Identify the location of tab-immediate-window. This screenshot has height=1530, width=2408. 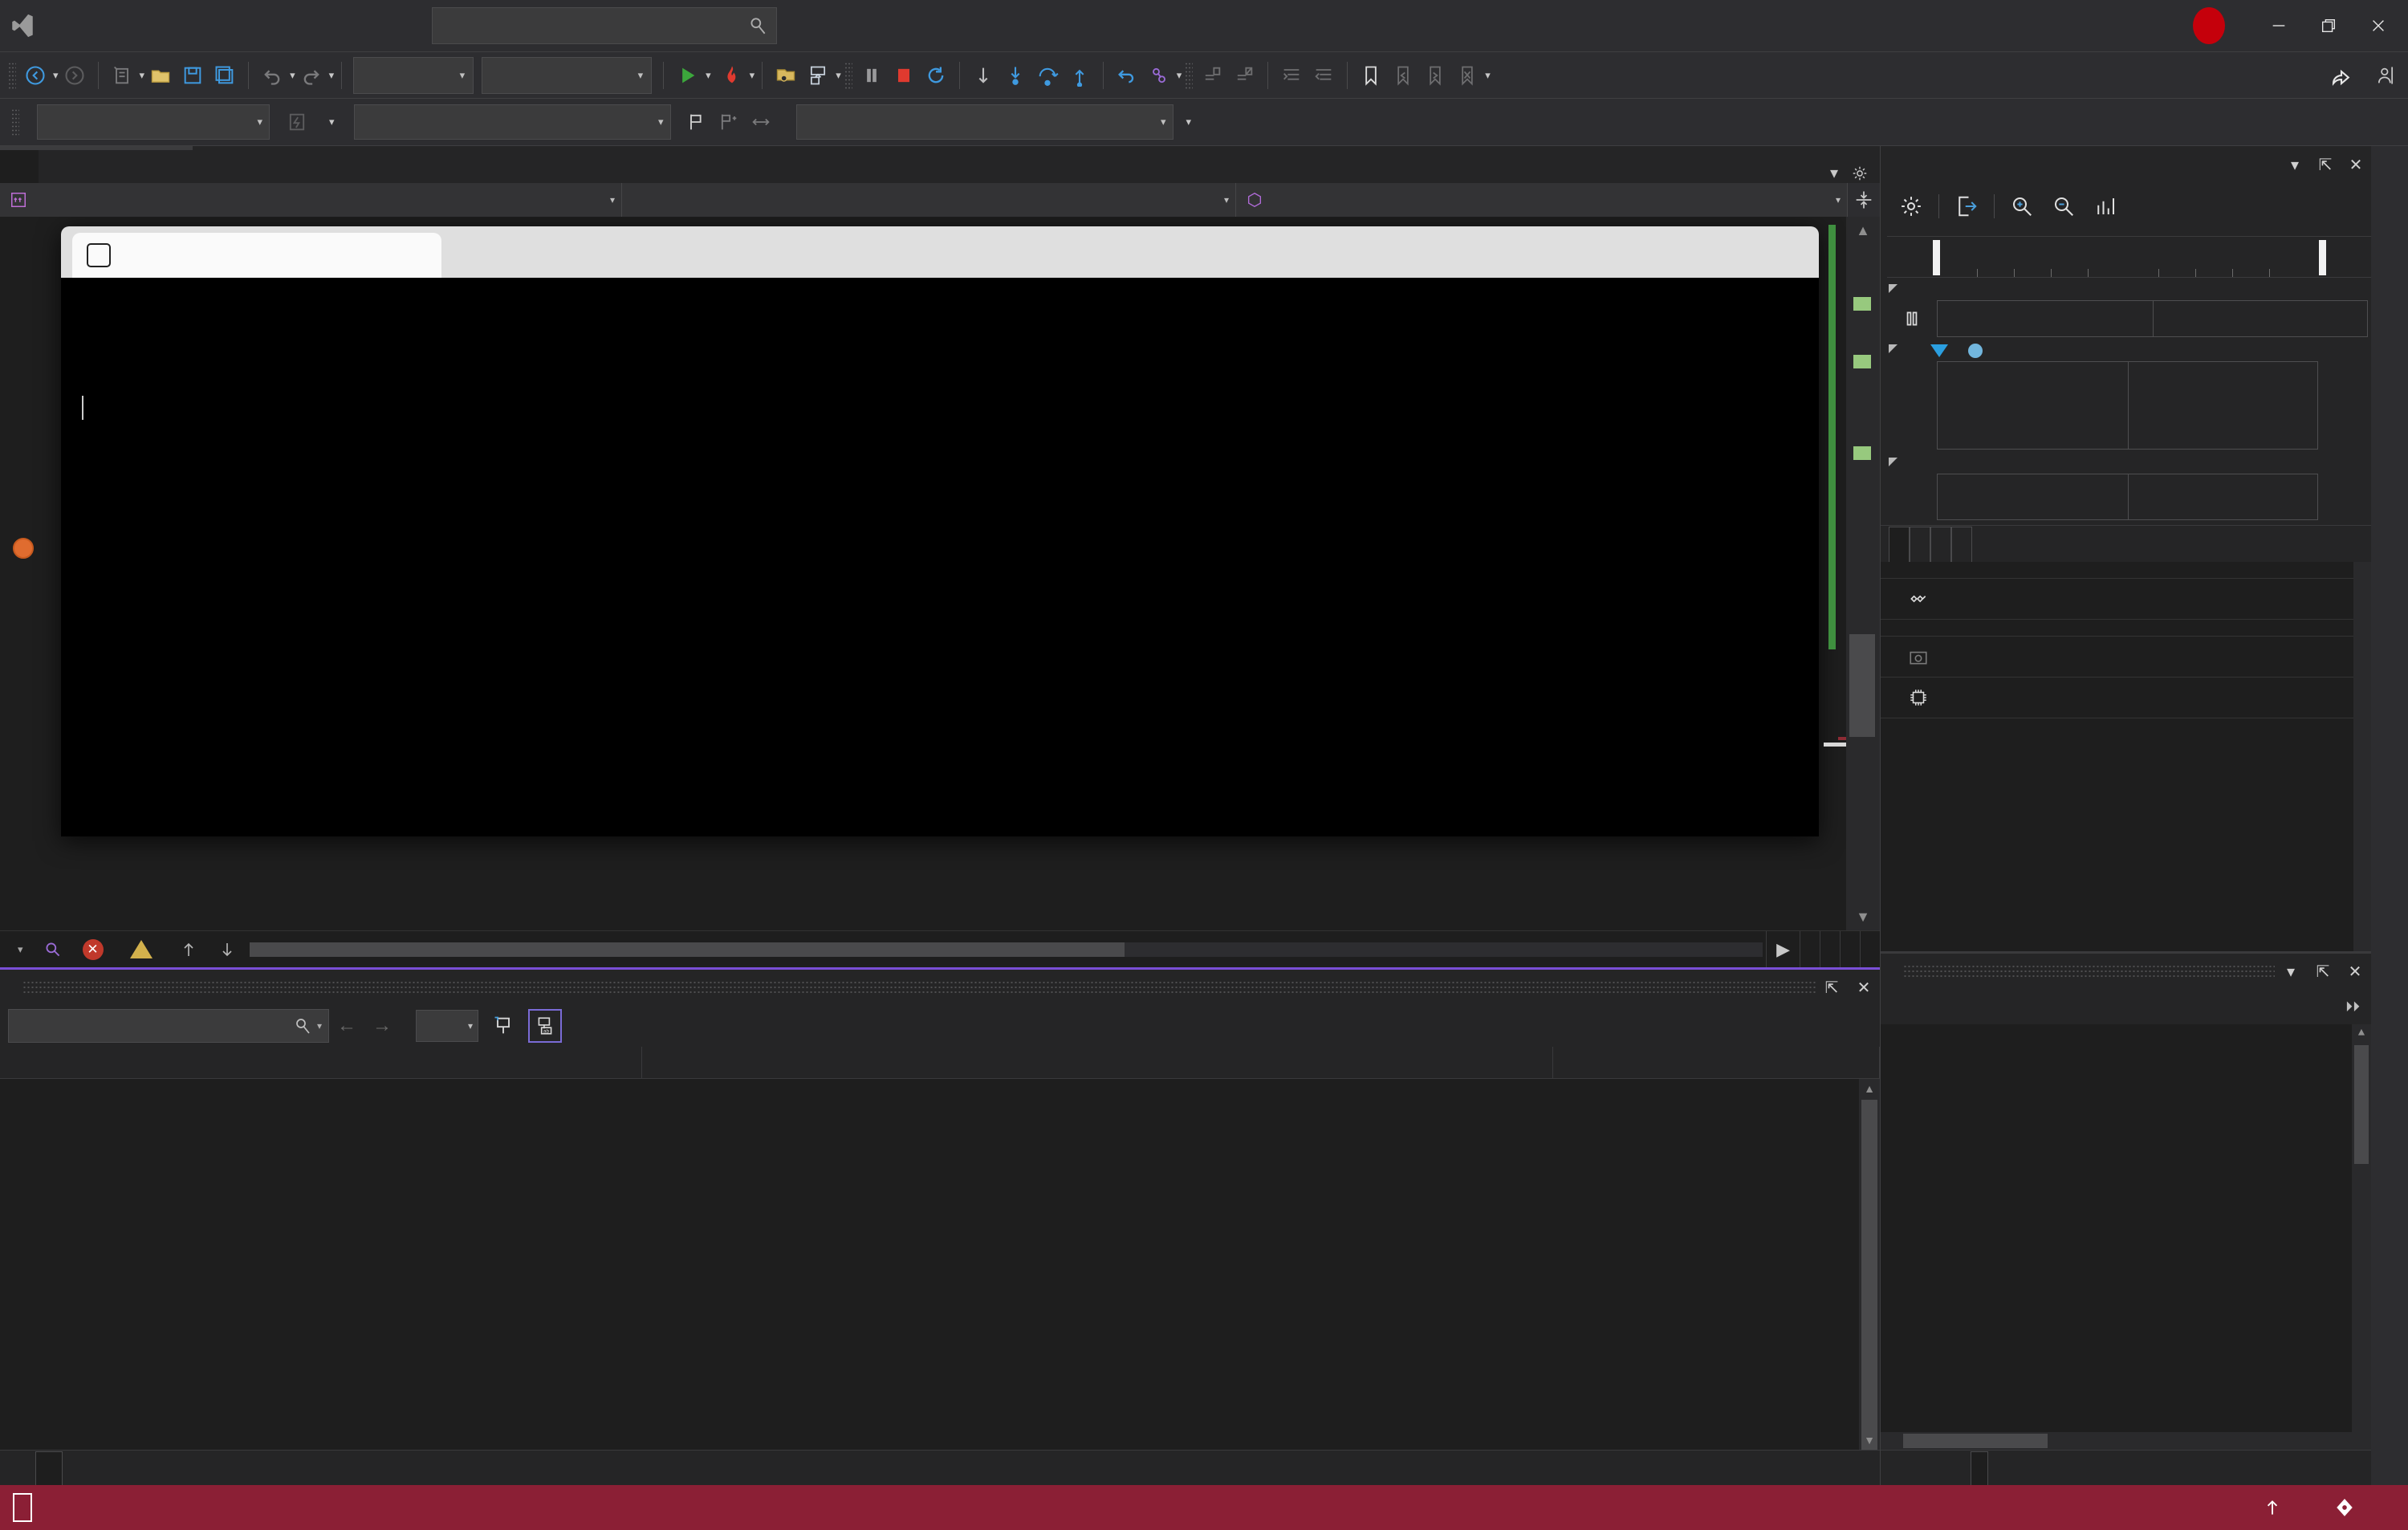
(1962, 1468).